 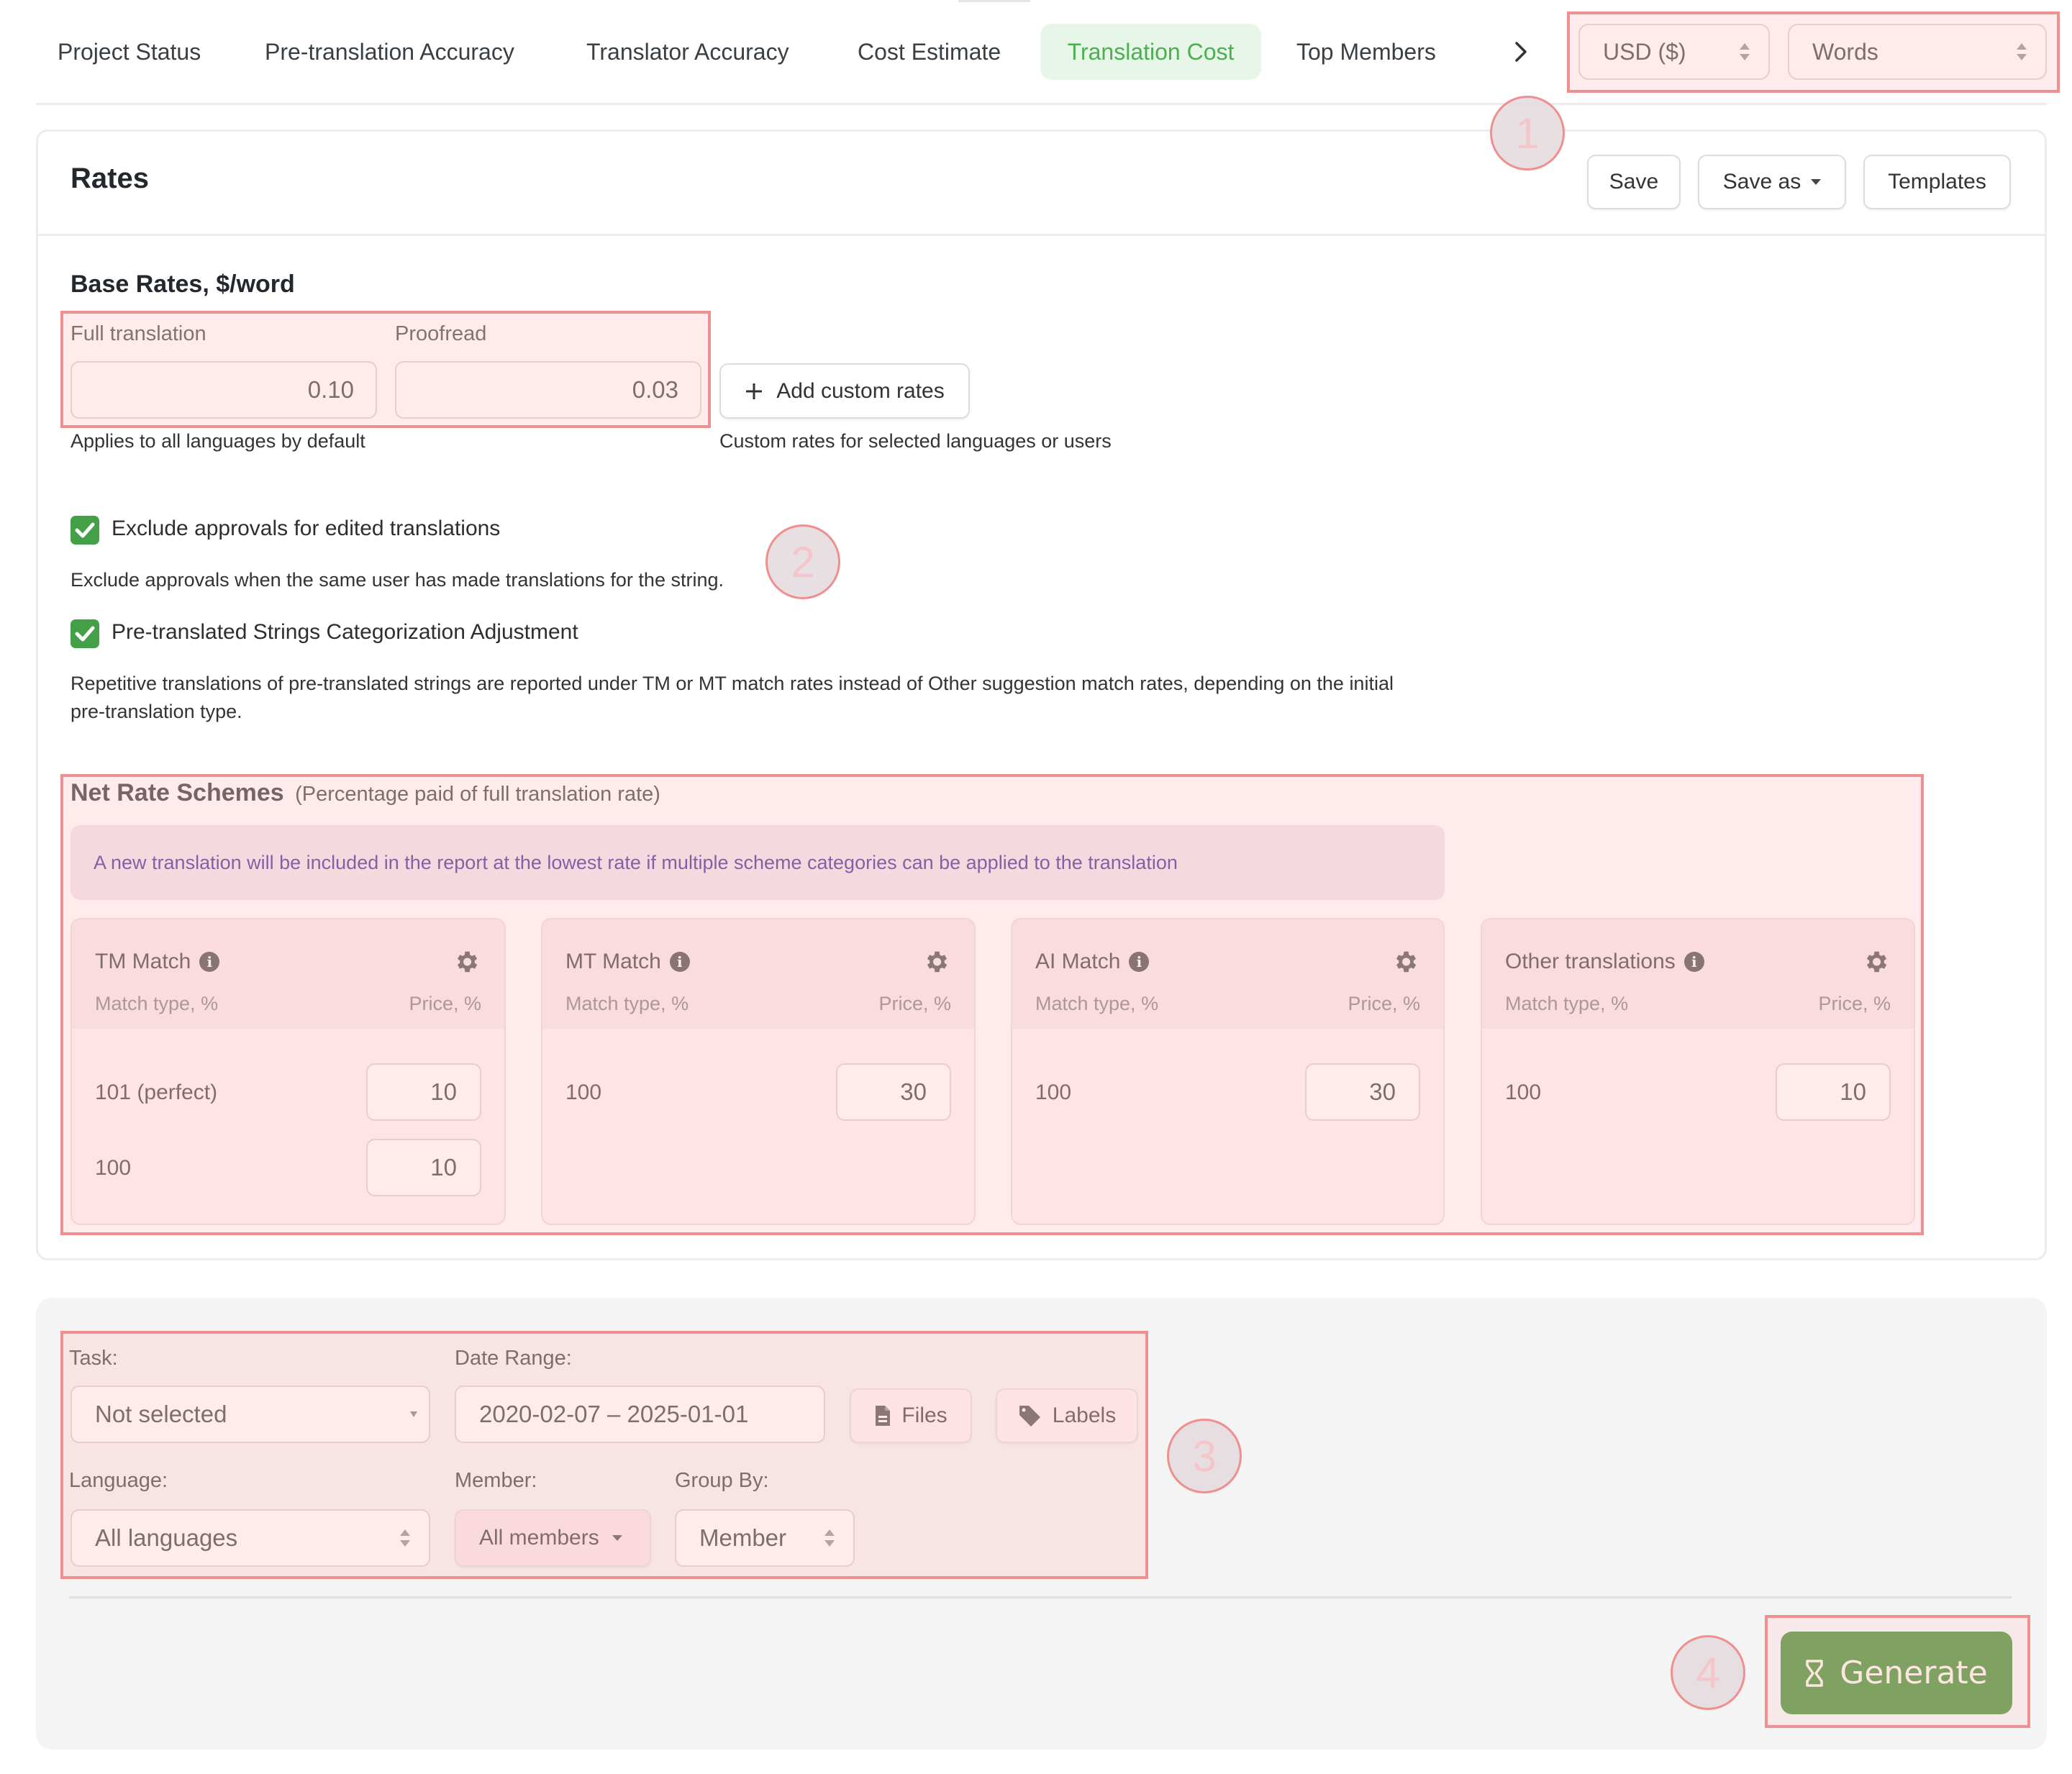 I want to click on caret-down-icon, so click(x=1816, y=182).